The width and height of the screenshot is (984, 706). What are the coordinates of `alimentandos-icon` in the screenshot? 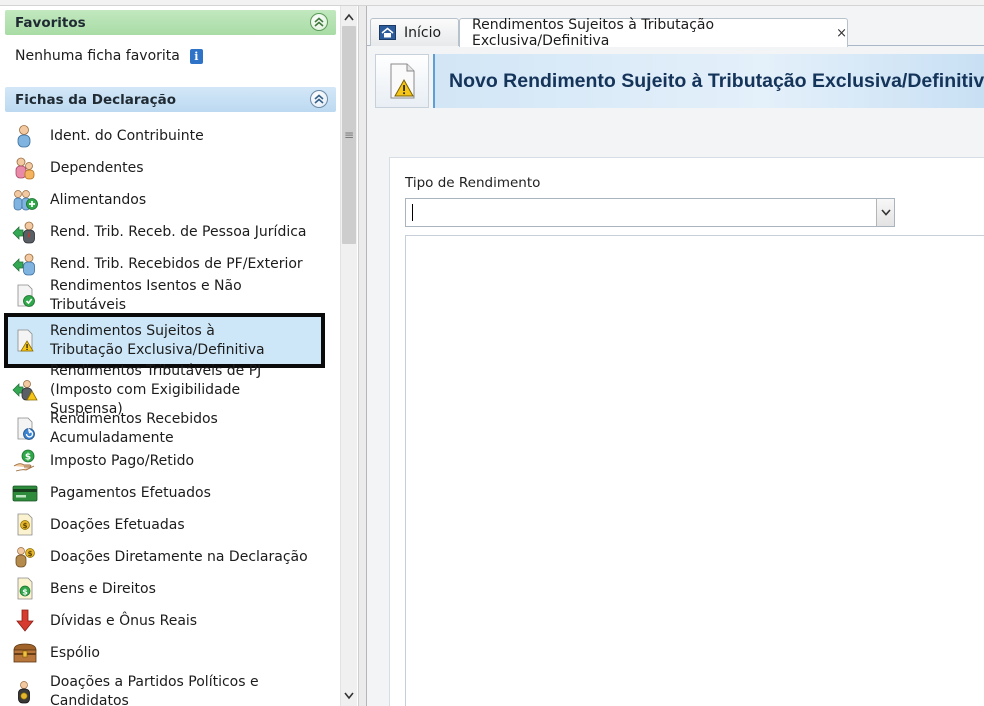 It's located at (25, 200).